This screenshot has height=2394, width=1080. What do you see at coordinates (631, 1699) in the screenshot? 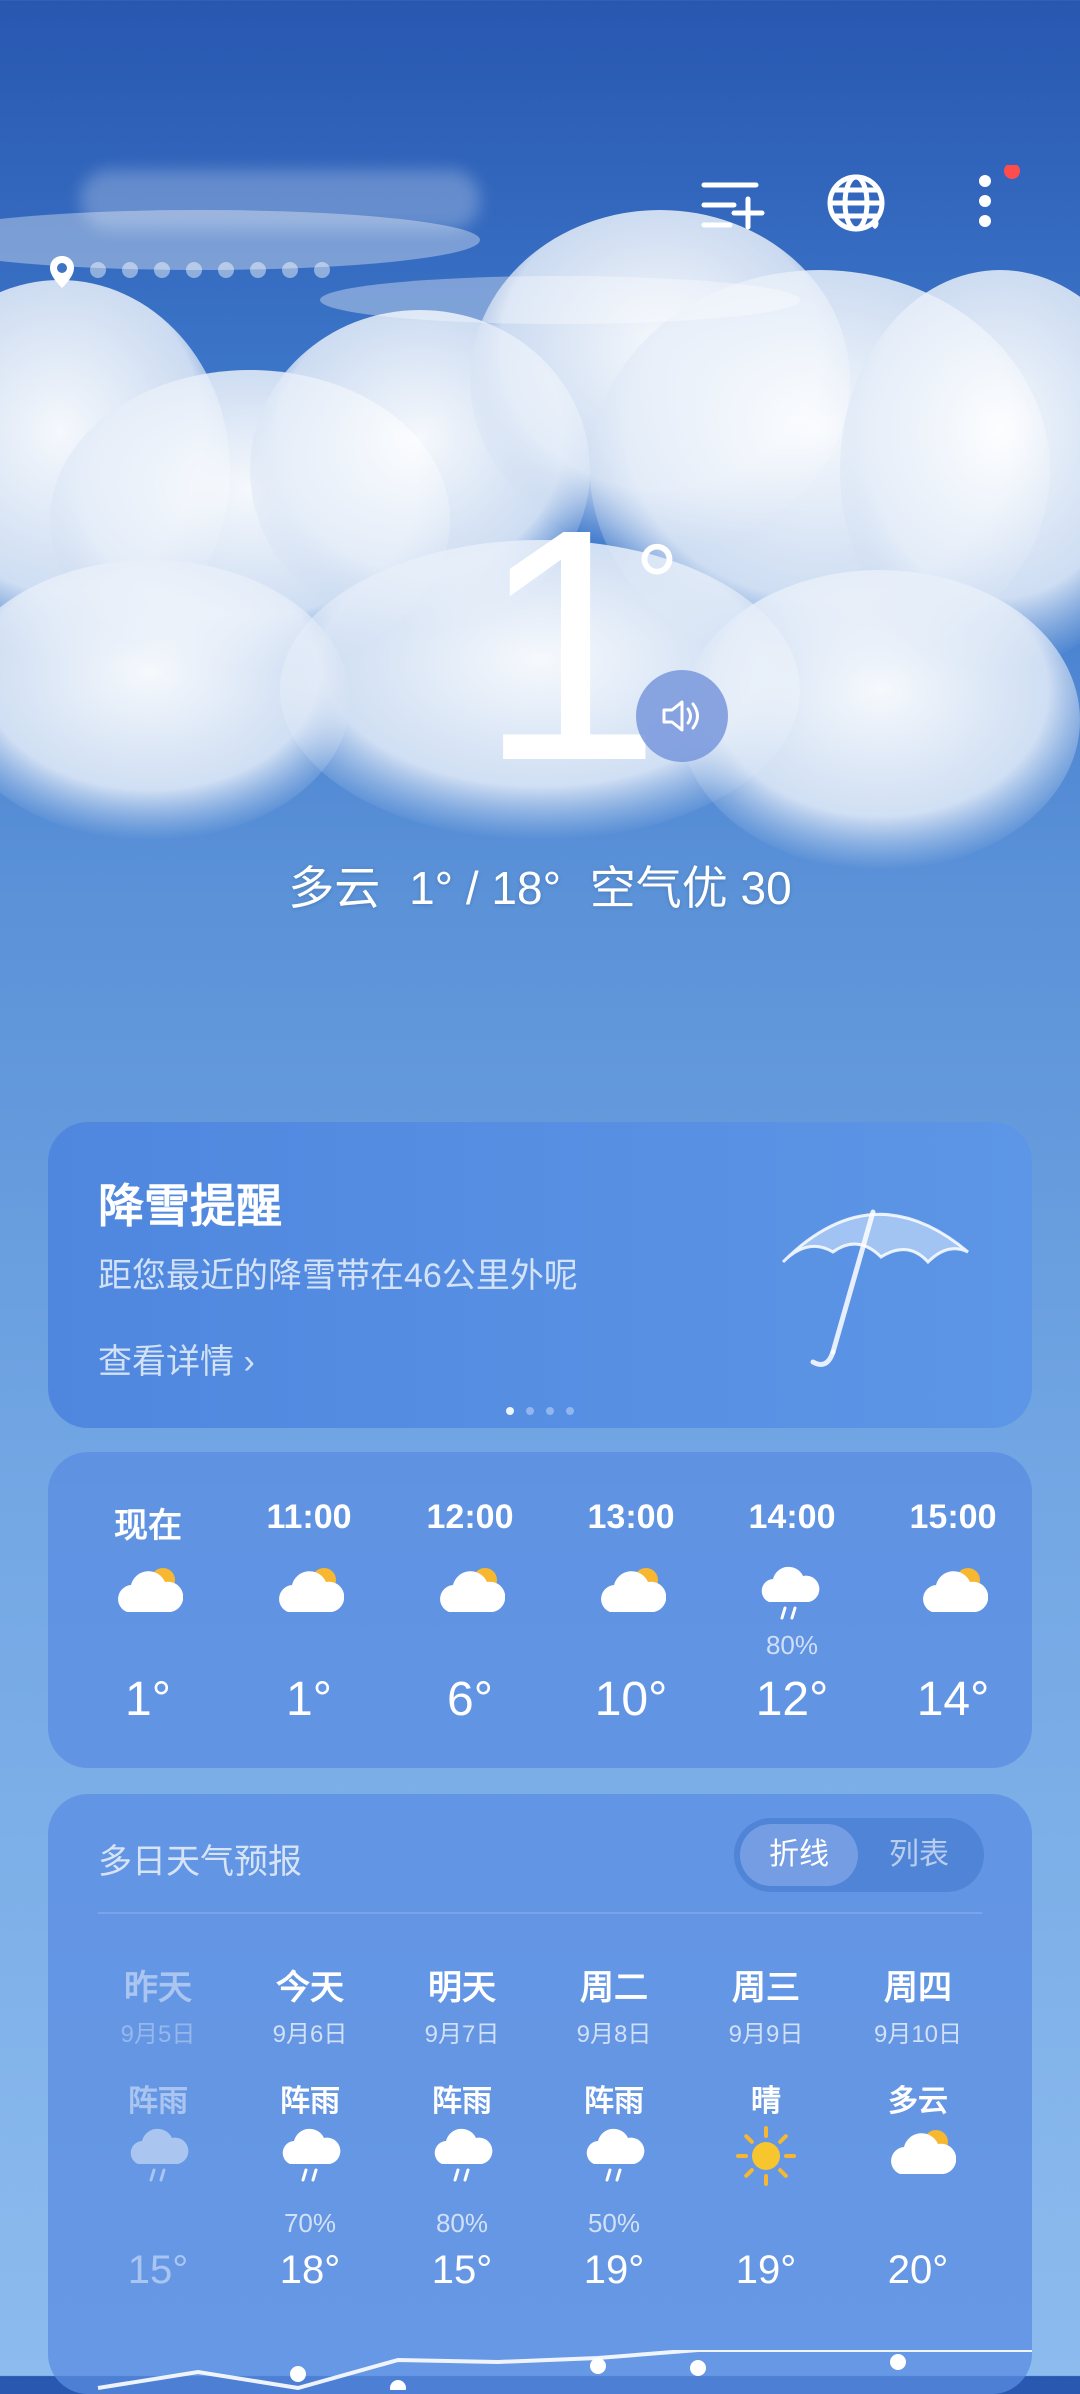
I see `hourly-temperature: 10°` at bounding box center [631, 1699].